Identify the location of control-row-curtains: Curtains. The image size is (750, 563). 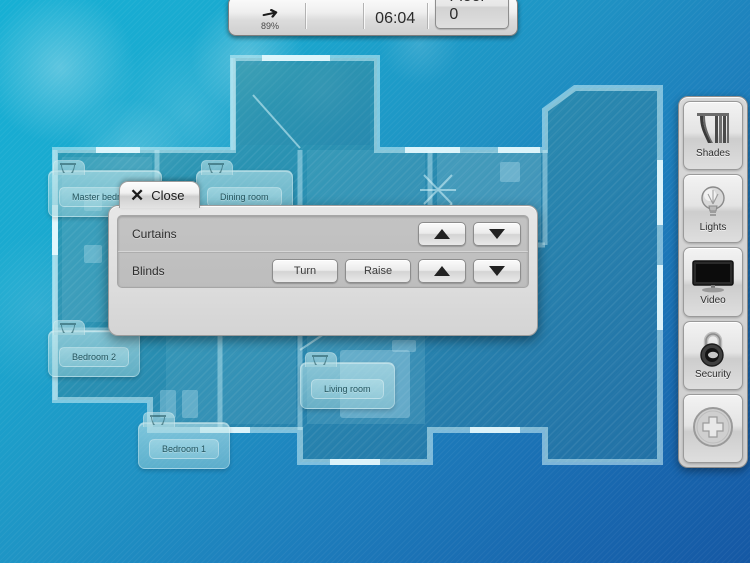
(323, 234).